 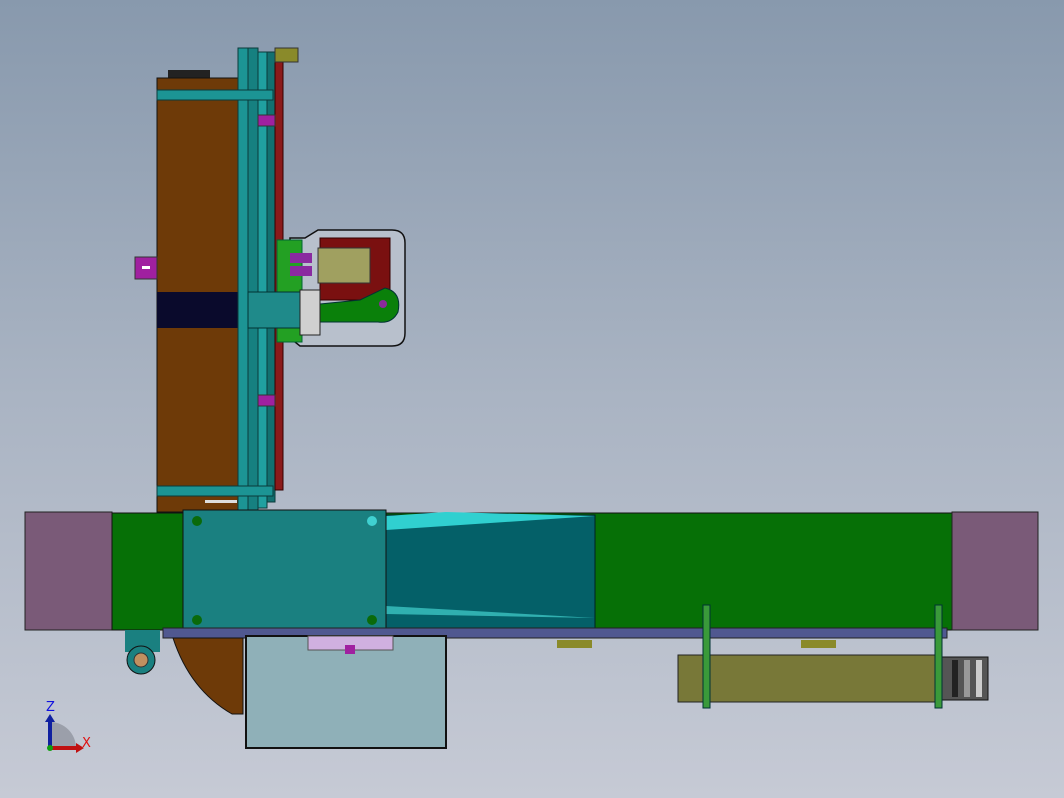 I want to click on gear, so click(x=310, y=312).